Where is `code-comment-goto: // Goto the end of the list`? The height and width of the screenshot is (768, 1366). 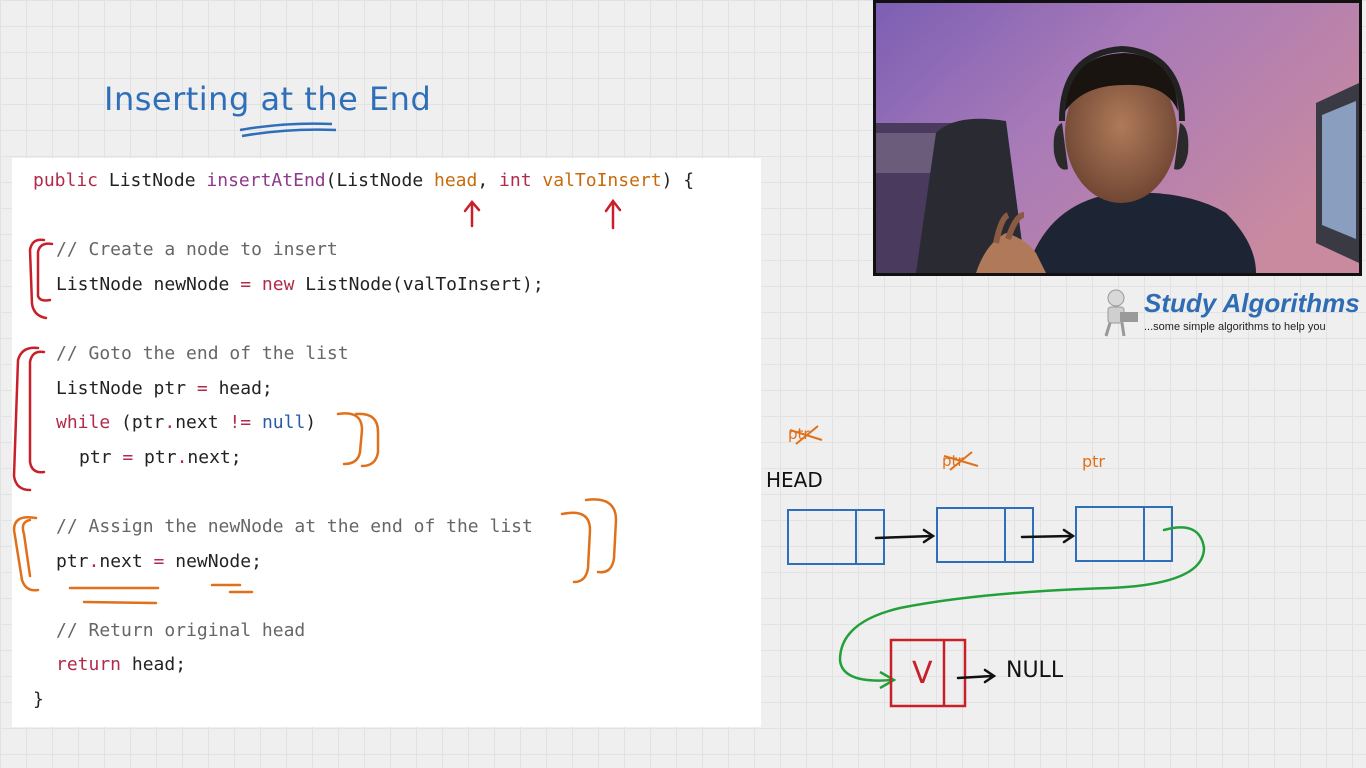 code-comment-goto: // Goto the end of the list is located at coordinates (202, 353).